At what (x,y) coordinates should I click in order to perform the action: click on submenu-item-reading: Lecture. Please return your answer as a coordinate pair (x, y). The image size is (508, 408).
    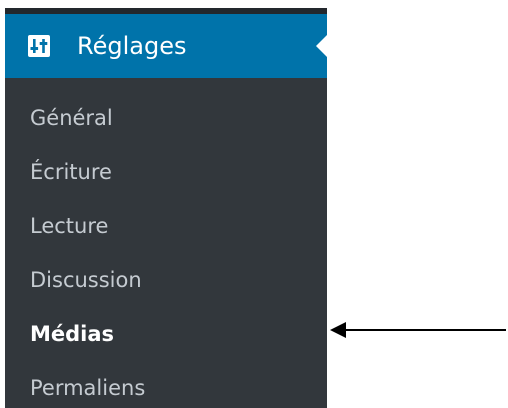
    Looking at the image, I should click on (166, 226).